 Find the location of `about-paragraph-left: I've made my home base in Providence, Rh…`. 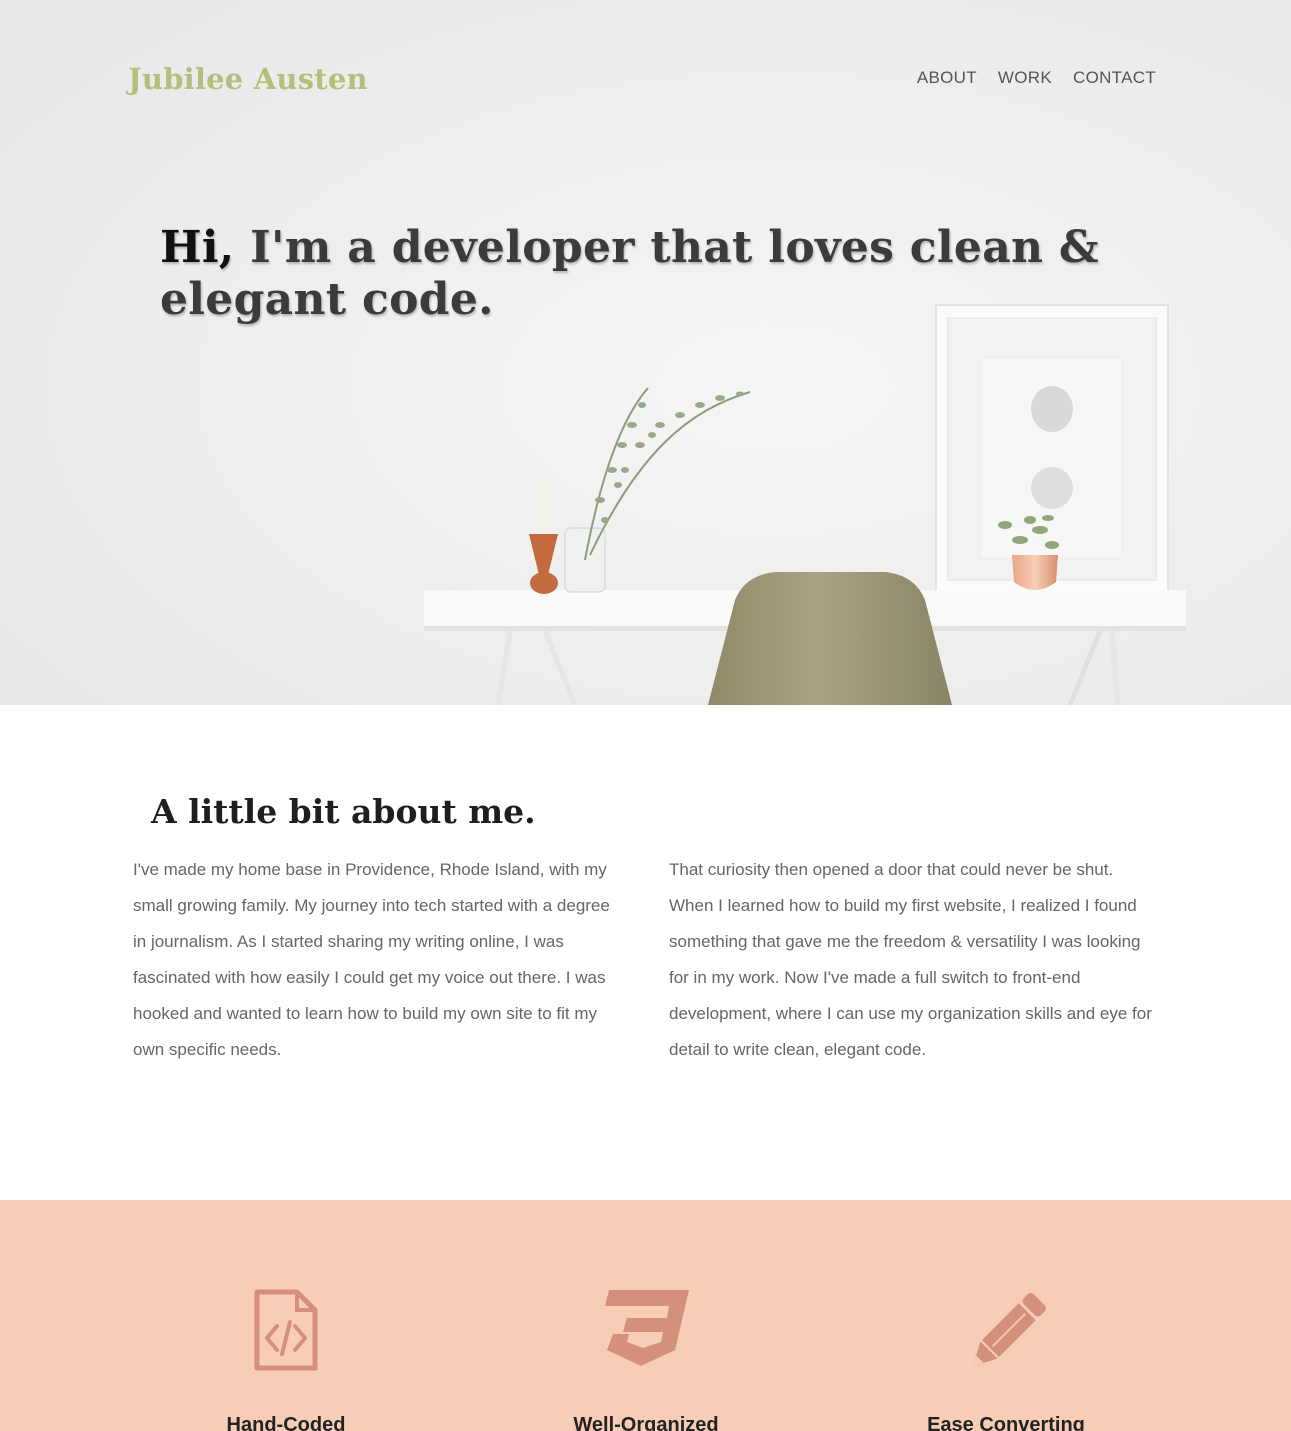

about-paragraph-left: I've made my home base in Providence, Rh… is located at coordinates (371, 959).